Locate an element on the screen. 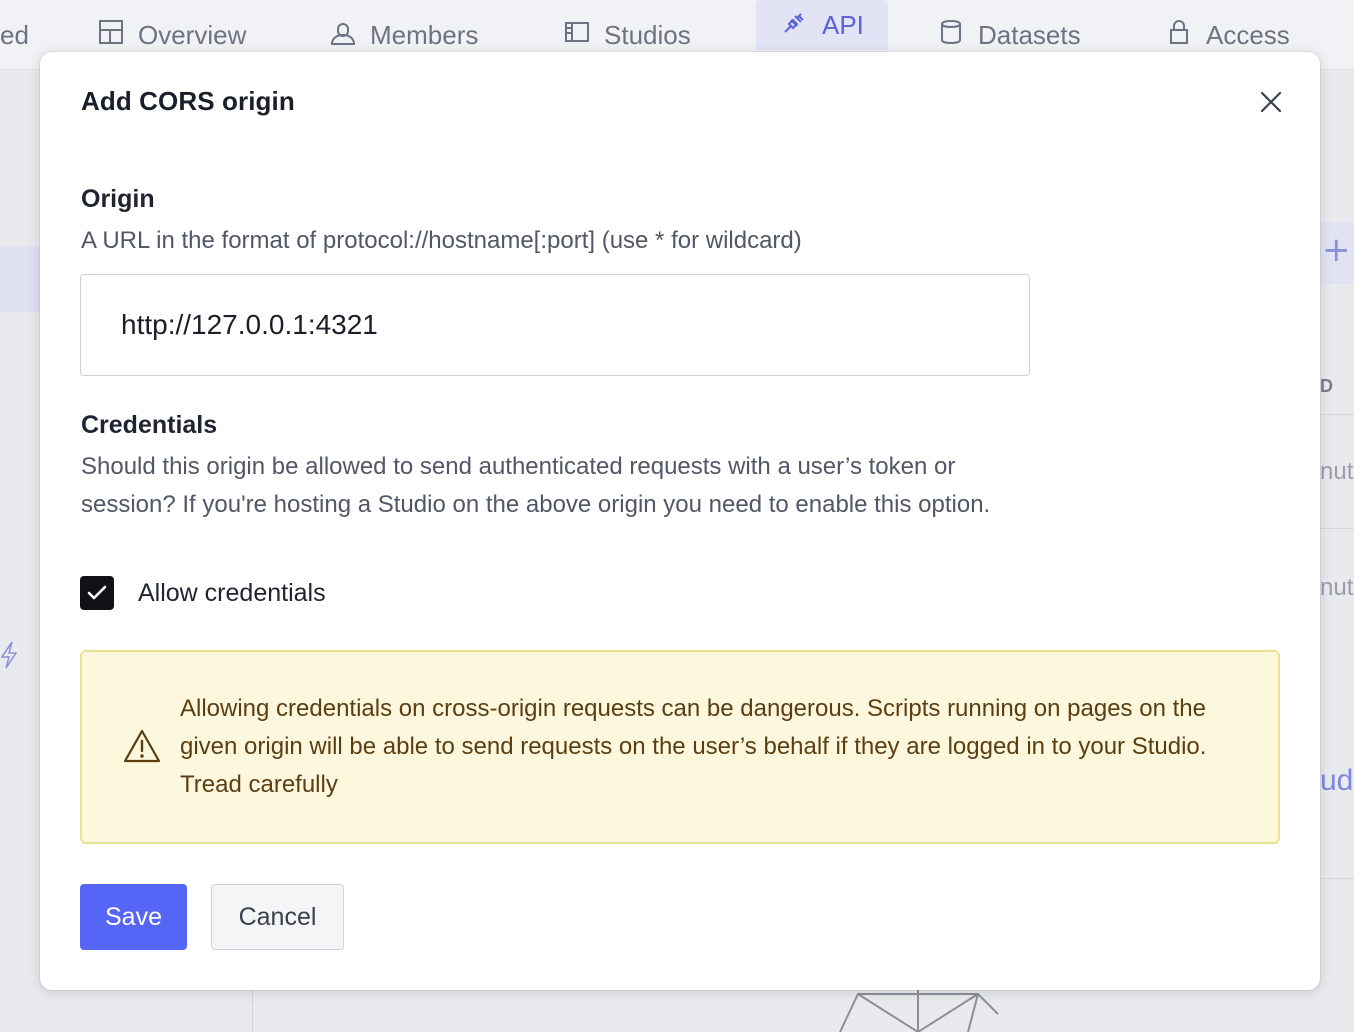  nav-tab-label: Studios is located at coordinates (647, 34).